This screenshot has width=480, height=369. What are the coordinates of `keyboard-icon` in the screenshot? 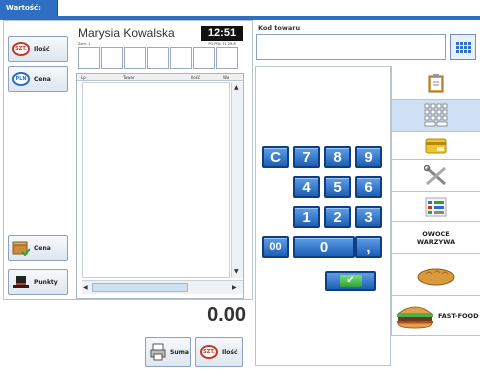 It's located at (463, 47).